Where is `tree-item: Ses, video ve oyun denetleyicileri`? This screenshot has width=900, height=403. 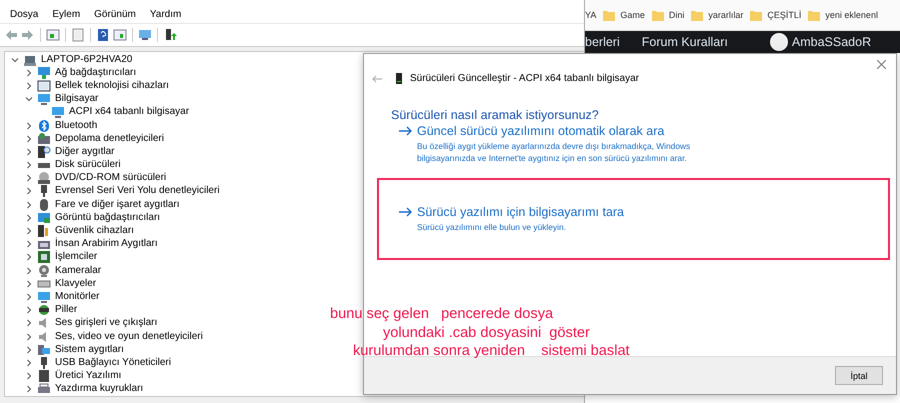 tree-item: Ses, video ve oyun denetleyicileri is located at coordinates (129, 336).